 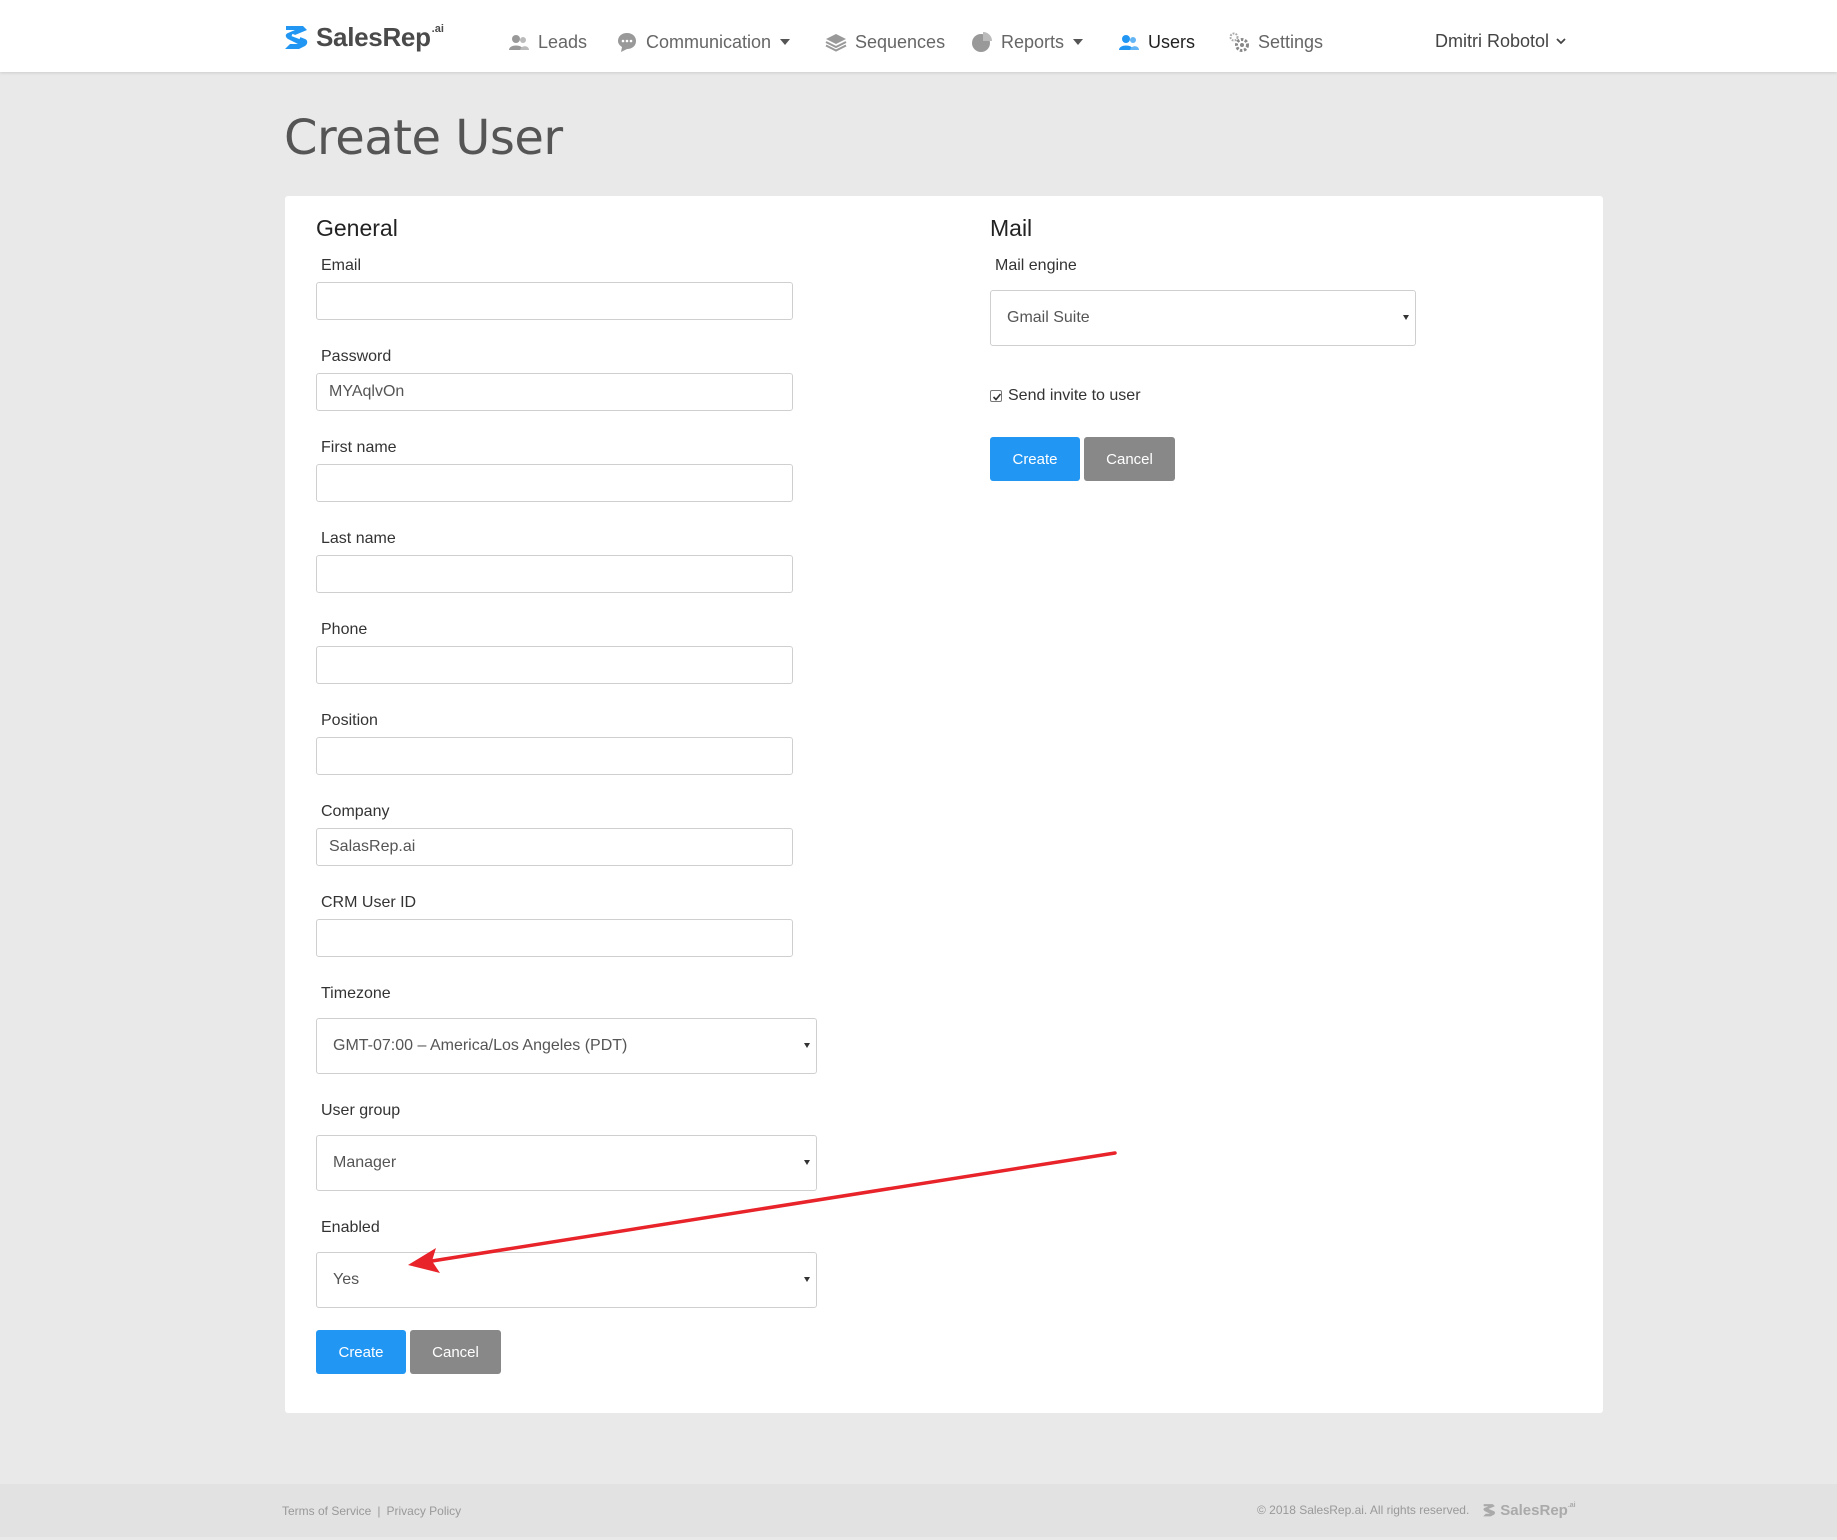 I want to click on first-name-input, so click(x=554, y=483).